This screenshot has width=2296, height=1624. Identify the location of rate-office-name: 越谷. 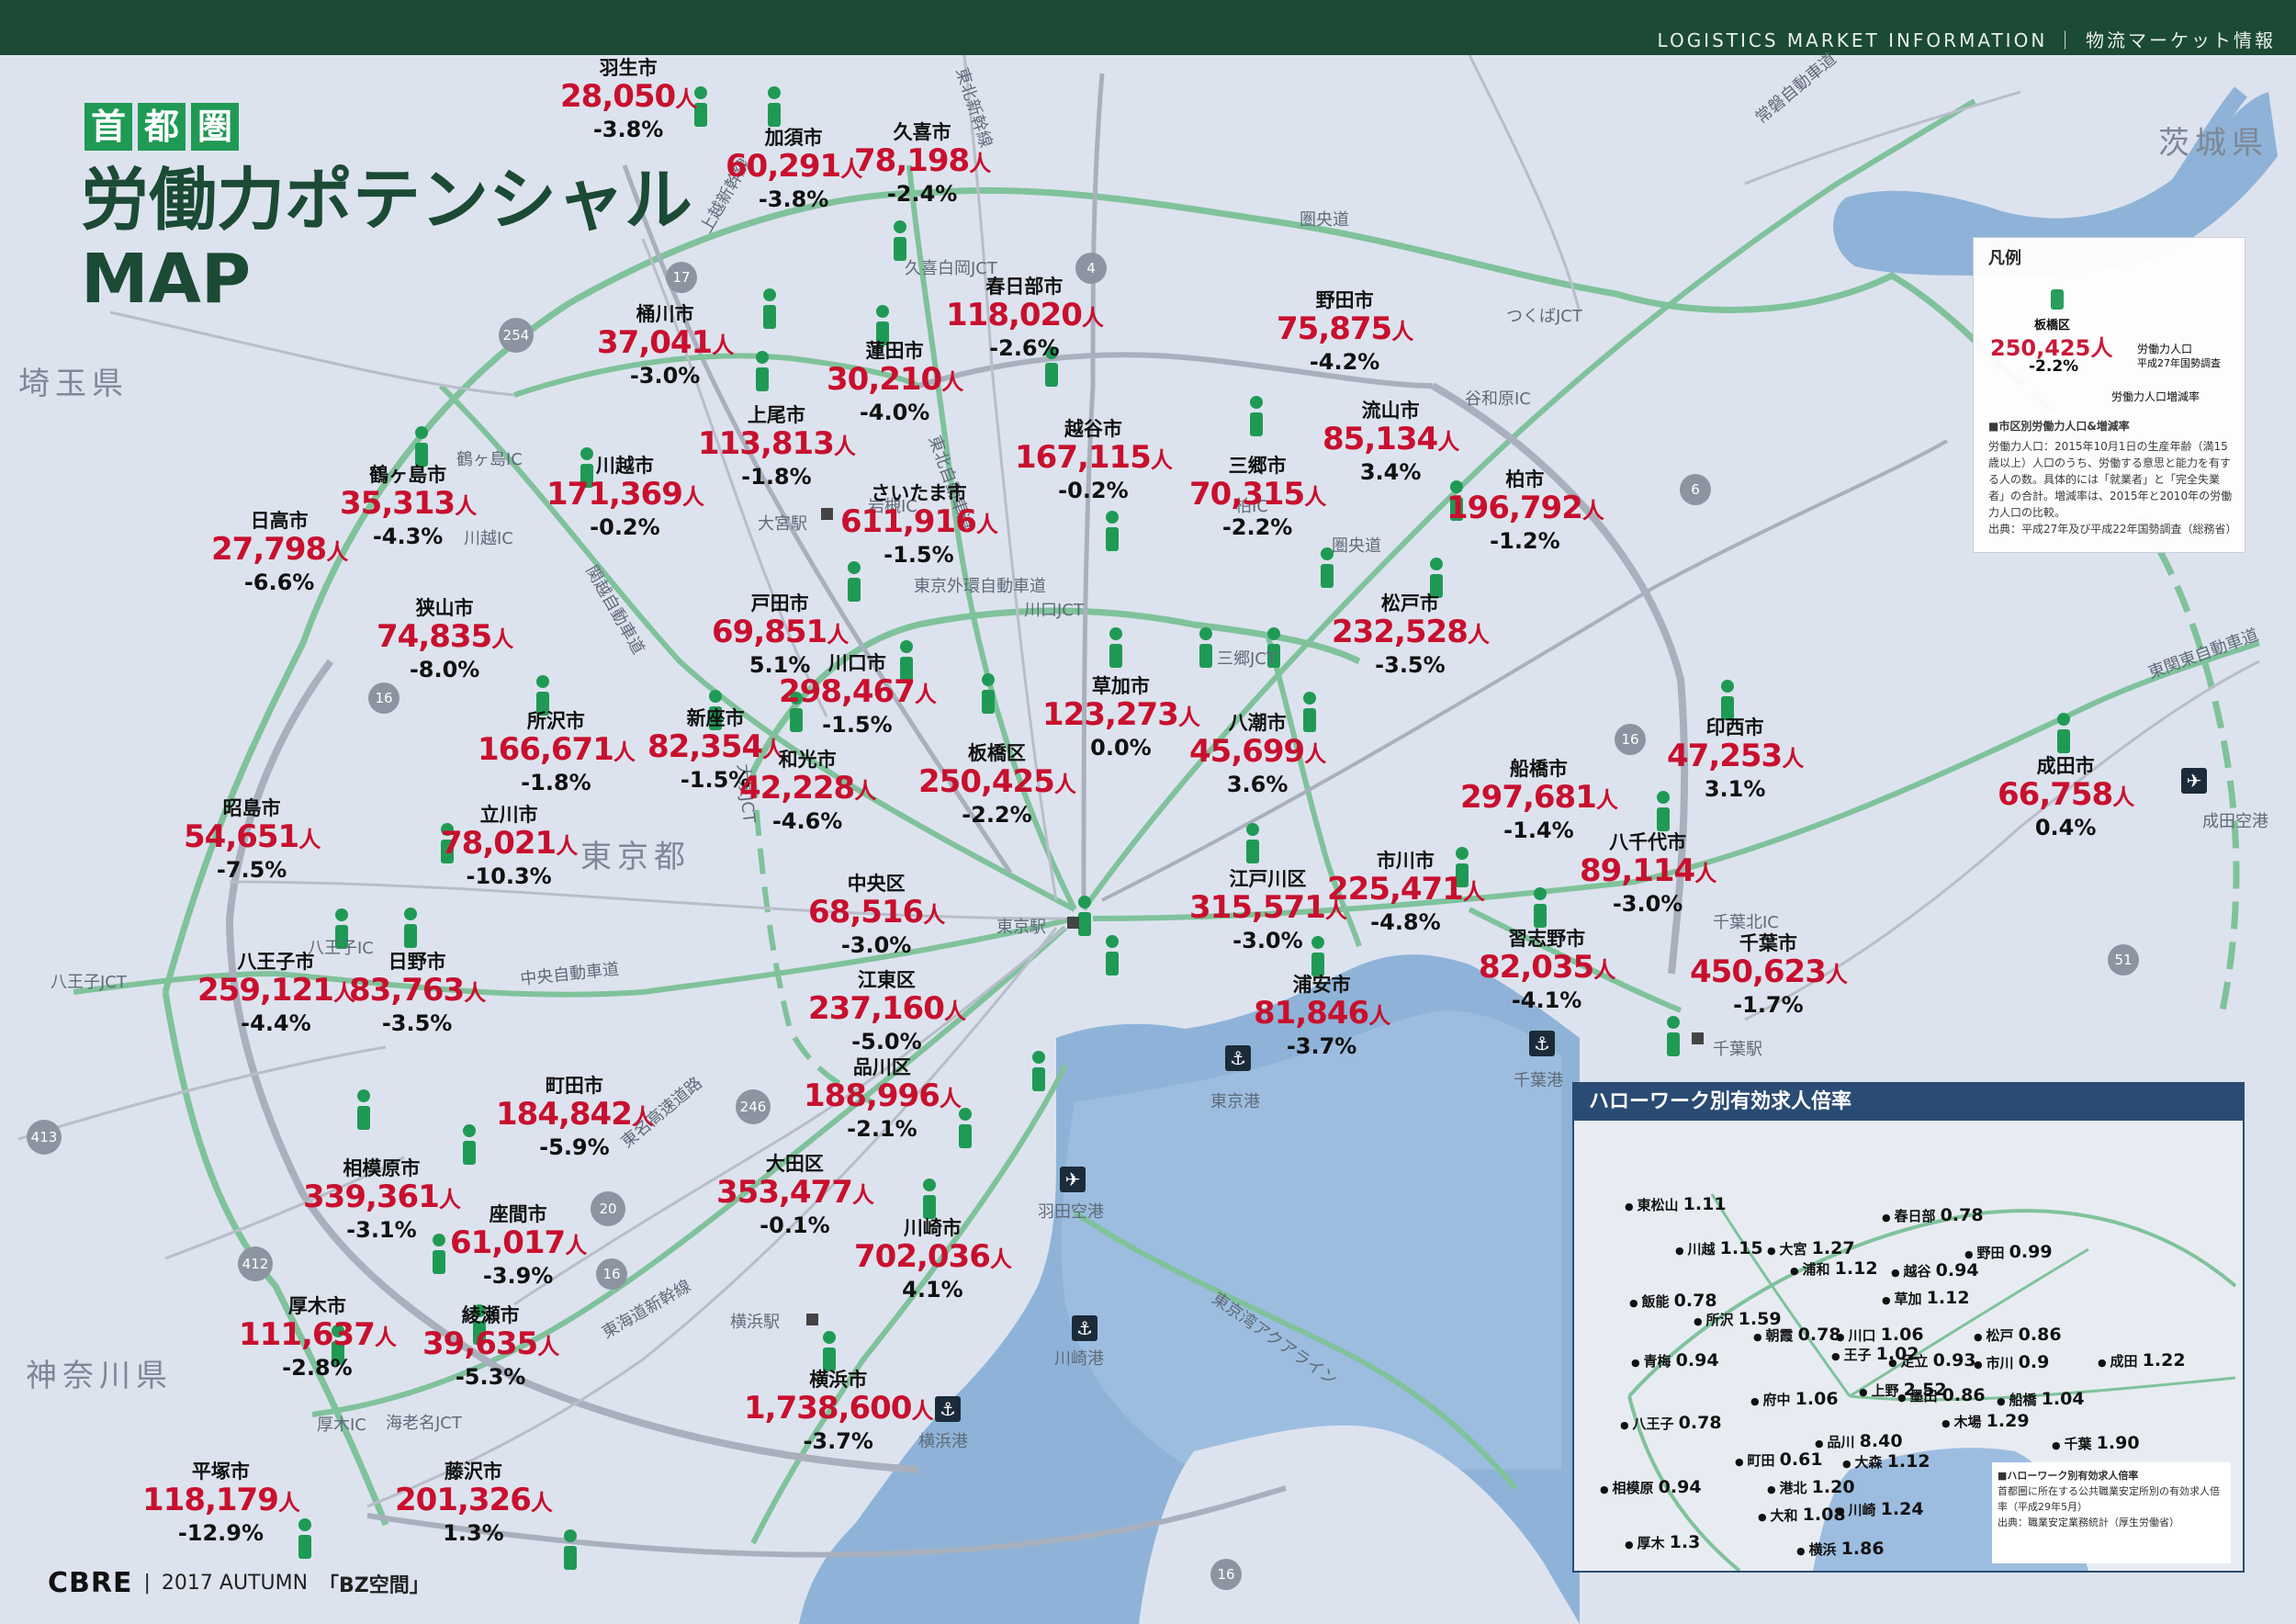
(1919, 1271).